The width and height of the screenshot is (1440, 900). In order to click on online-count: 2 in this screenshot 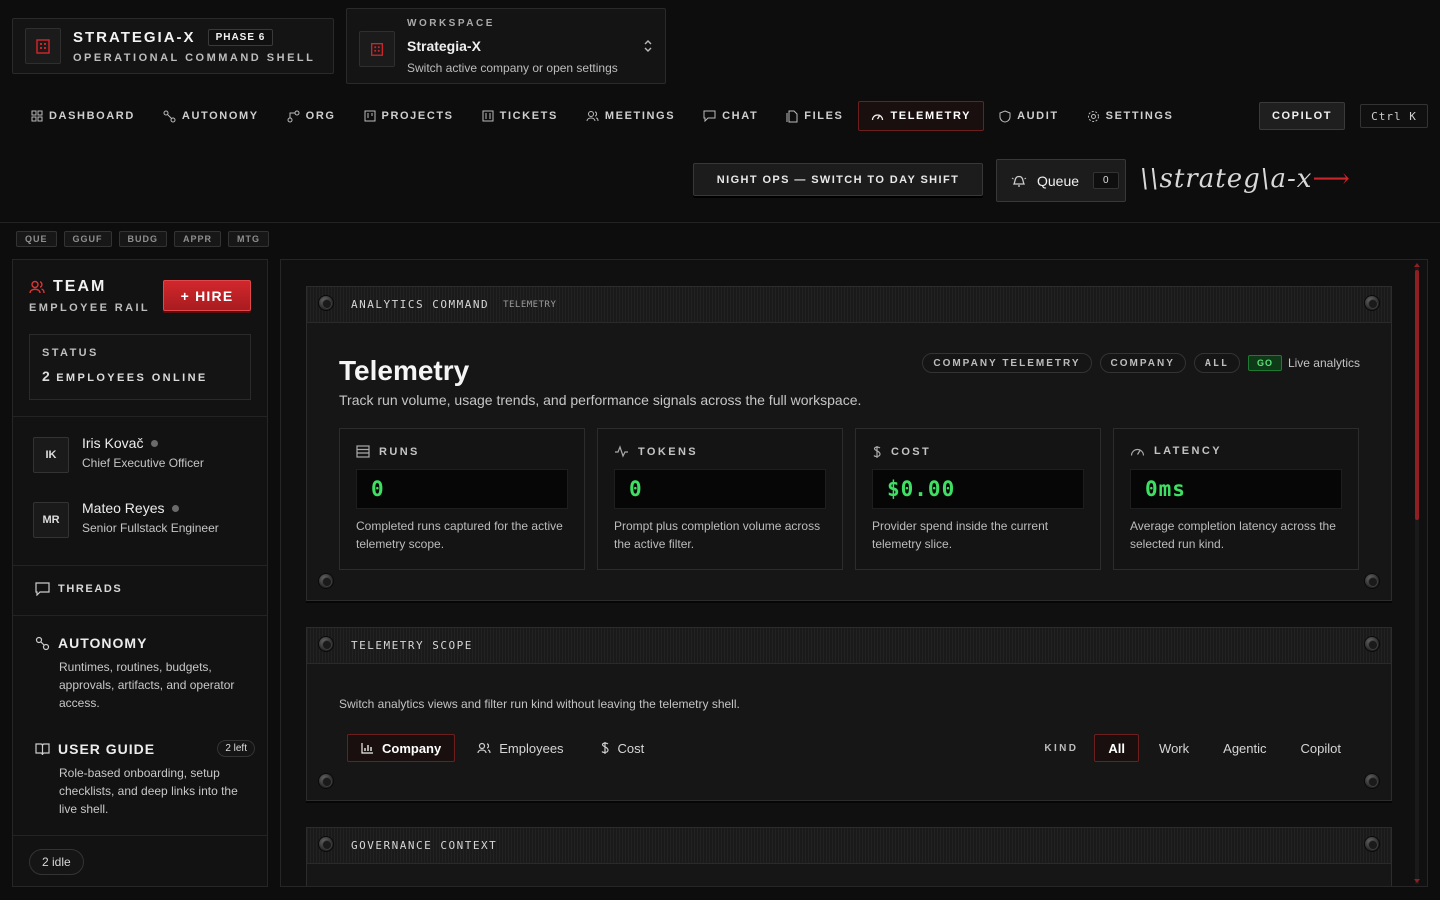, I will do `click(47, 376)`.